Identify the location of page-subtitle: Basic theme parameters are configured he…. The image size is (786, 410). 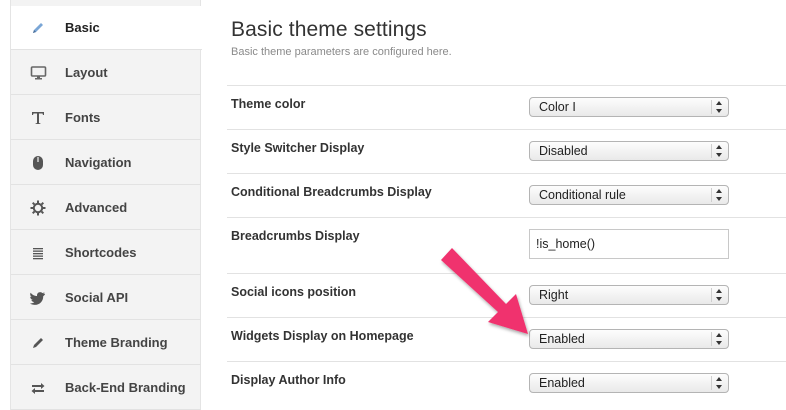
(341, 52).